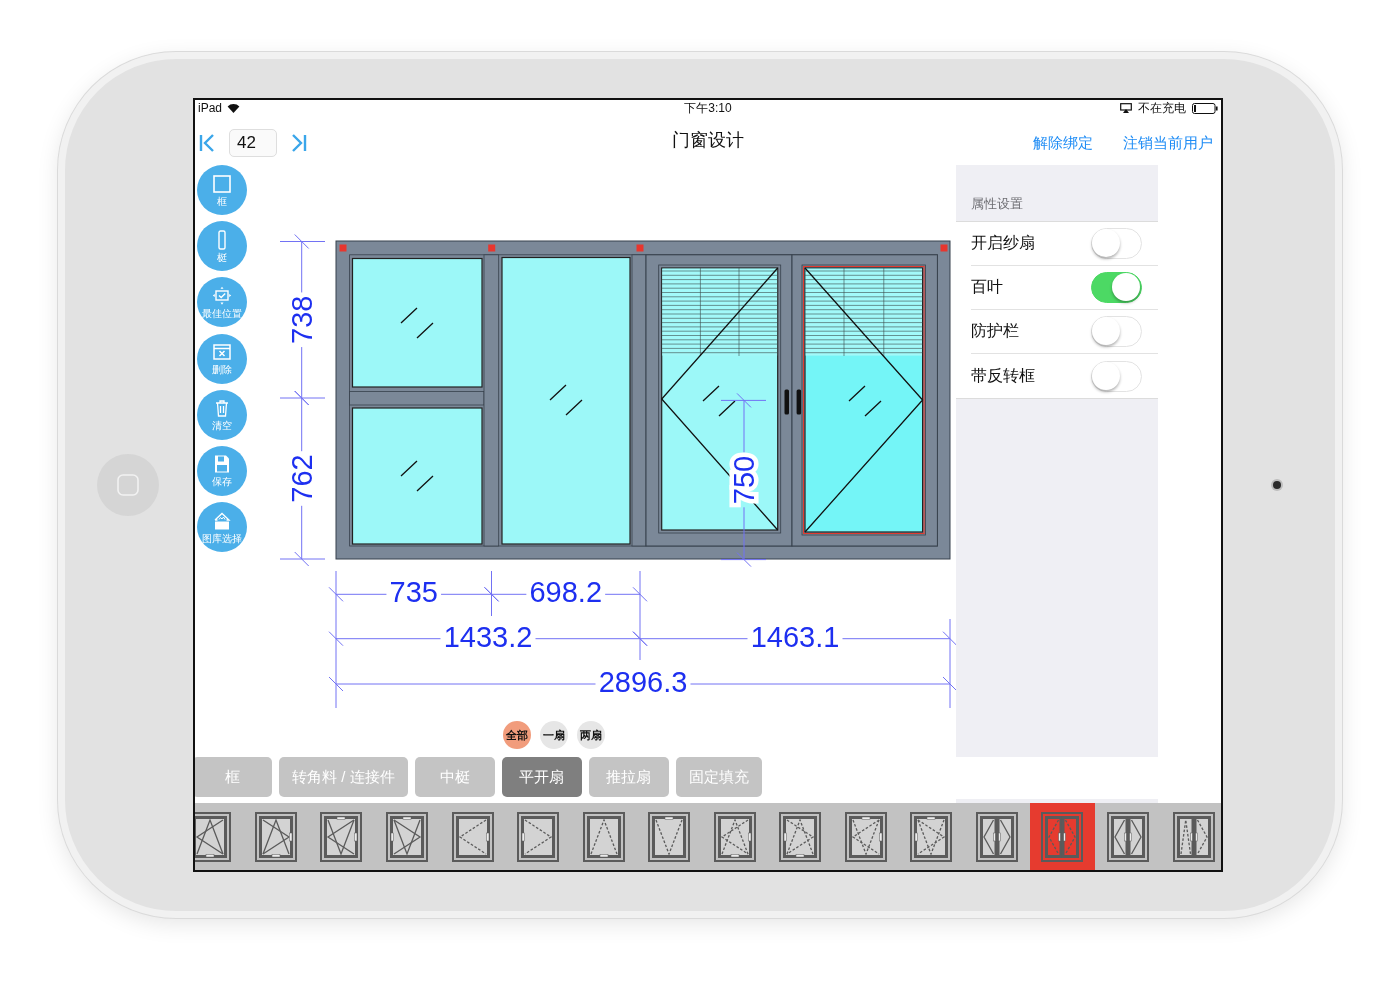 This screenshot has width=1400, height=990. Describe the element at coordinates (517, 735) in the screenshot. I see `filter-chip: 全部` at that location.